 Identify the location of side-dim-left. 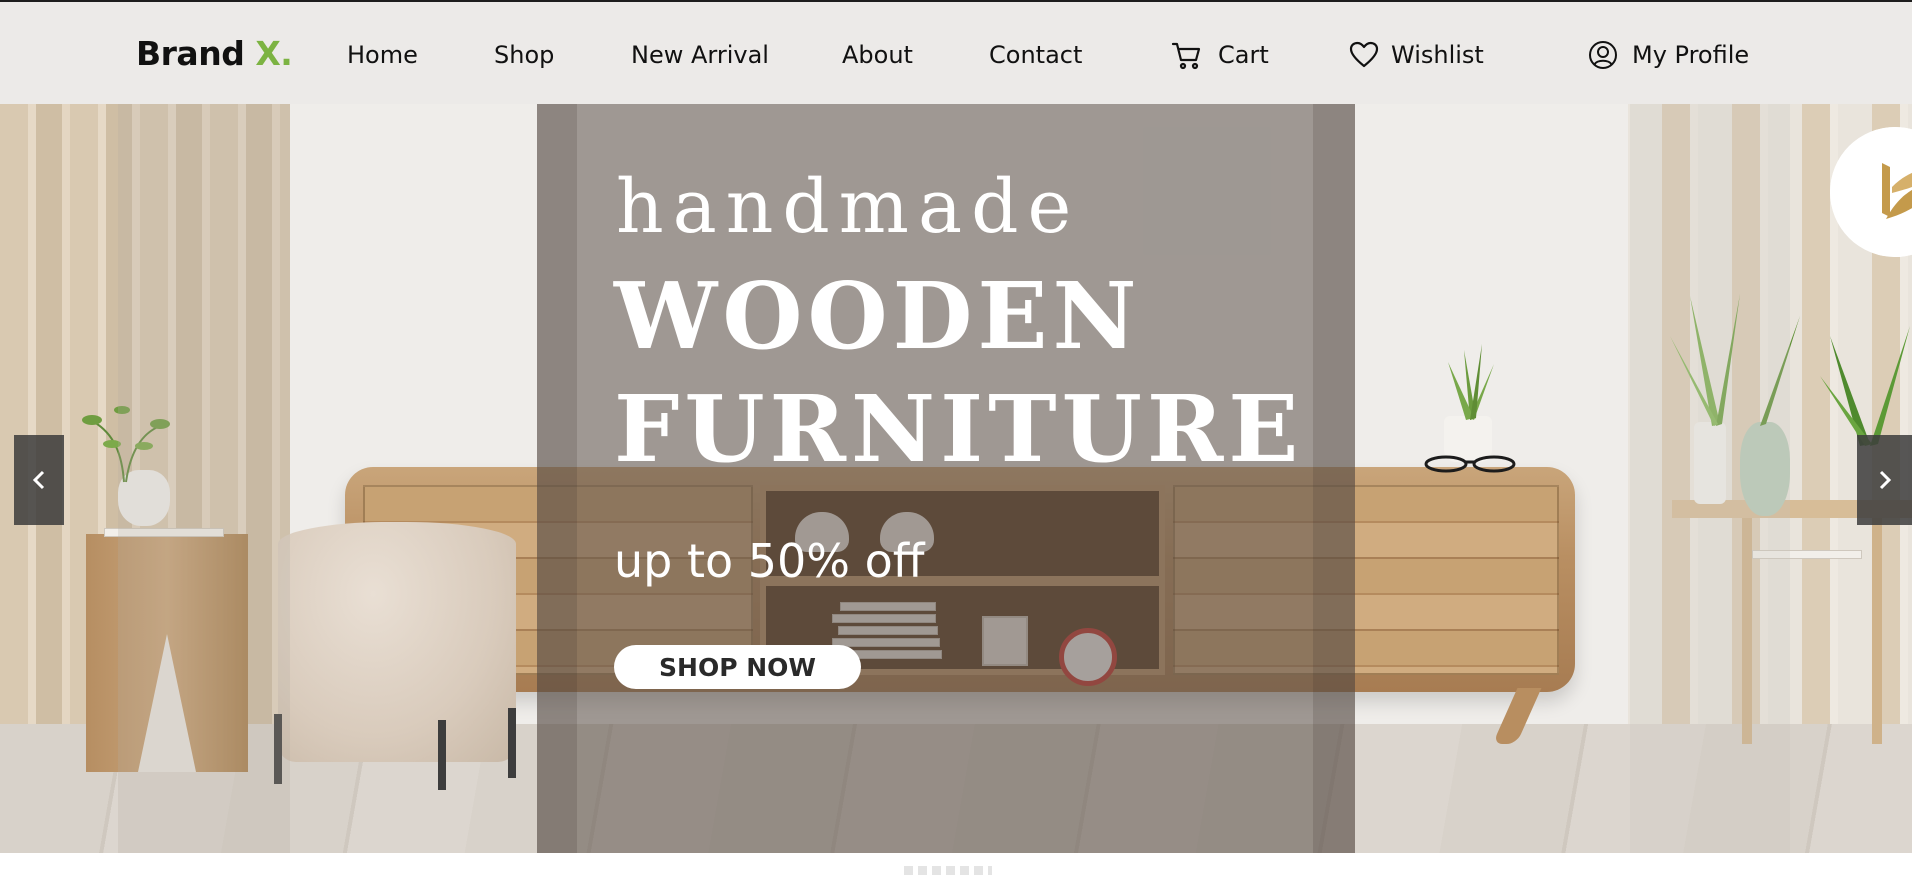
(204, 478).